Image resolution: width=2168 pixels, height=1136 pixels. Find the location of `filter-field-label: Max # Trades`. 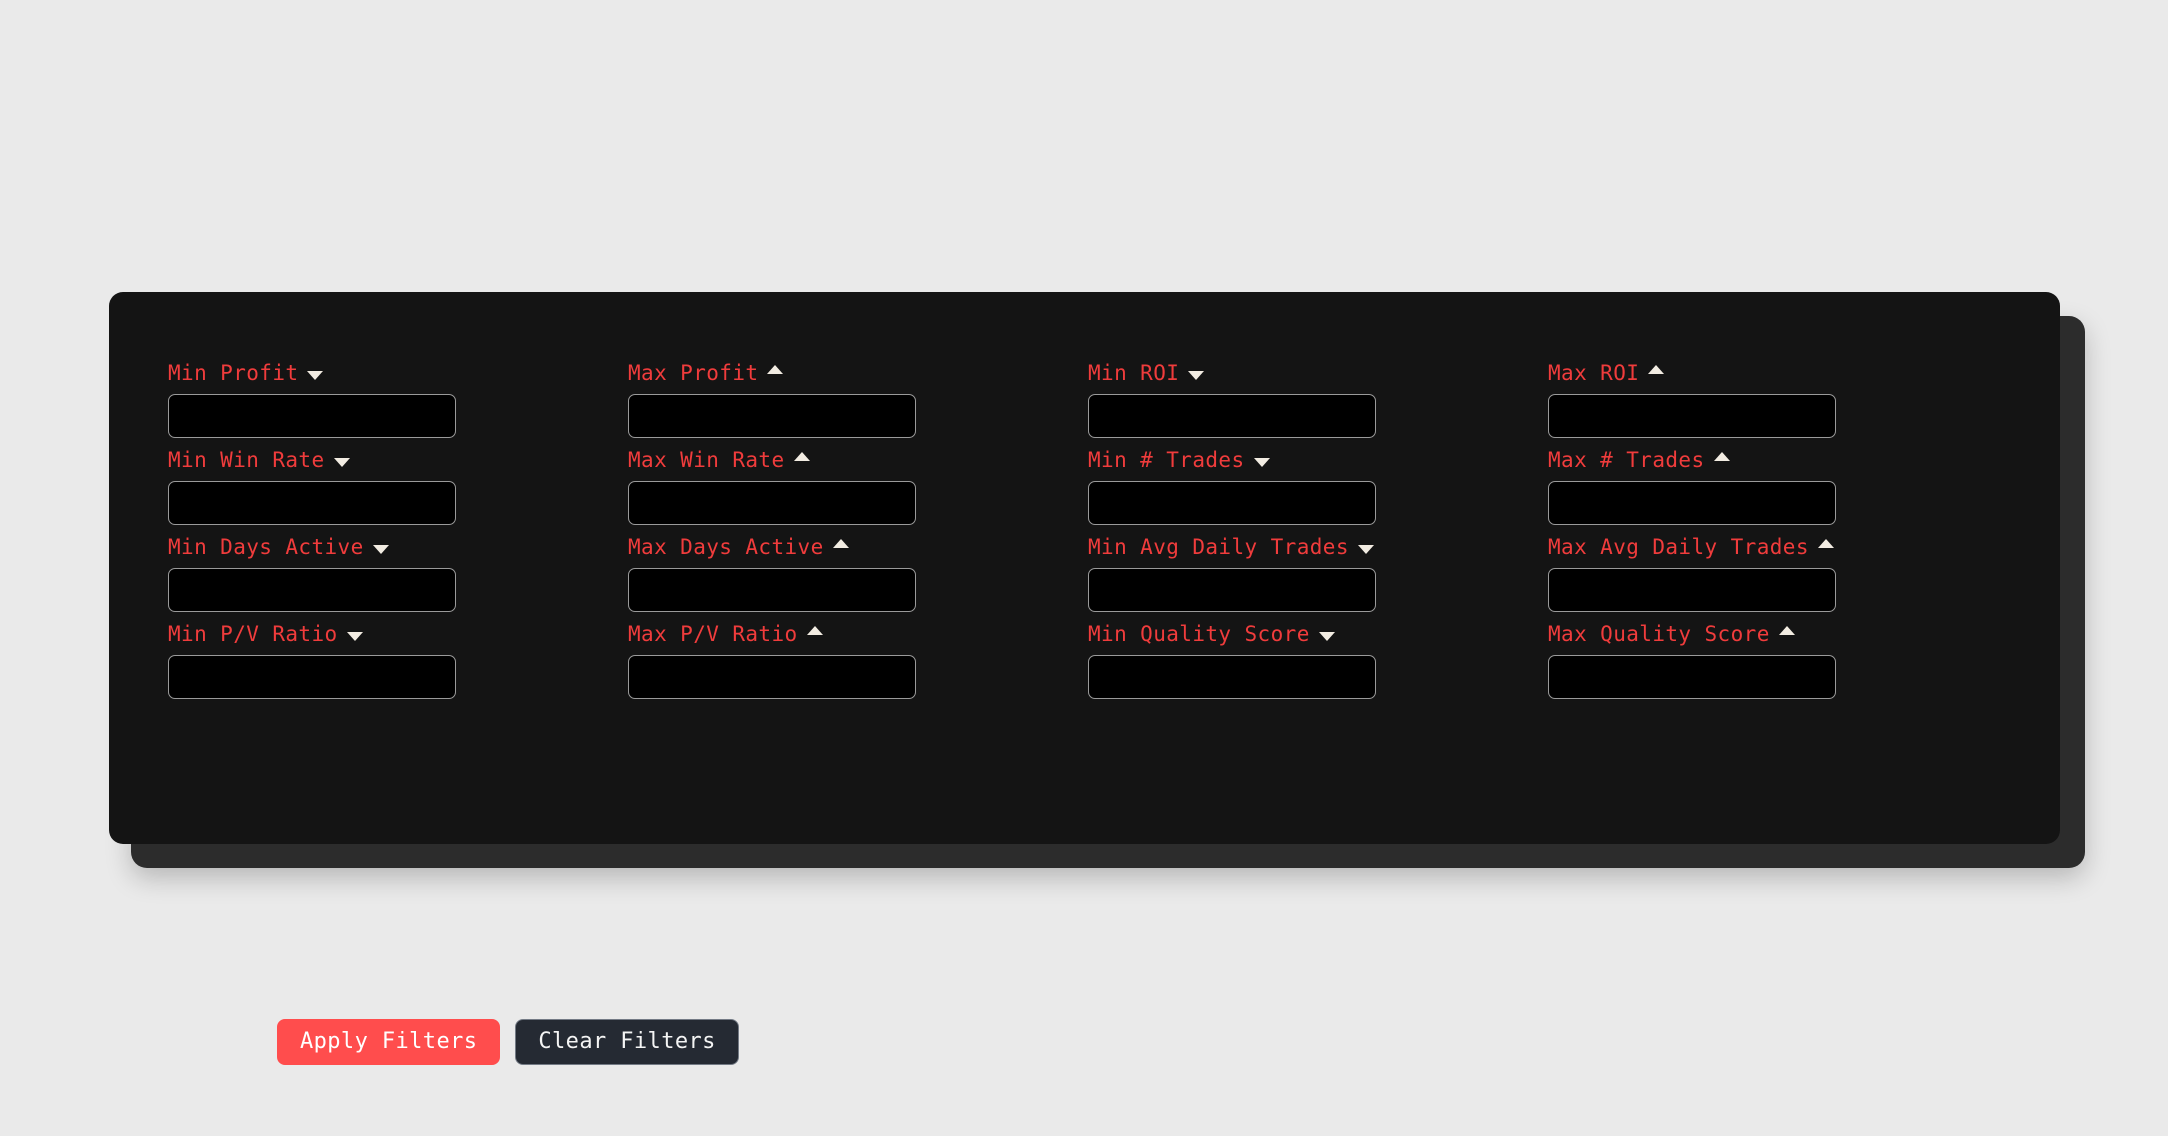

filter-field-label: Max # Trades is located at coordinates (1692, 460).